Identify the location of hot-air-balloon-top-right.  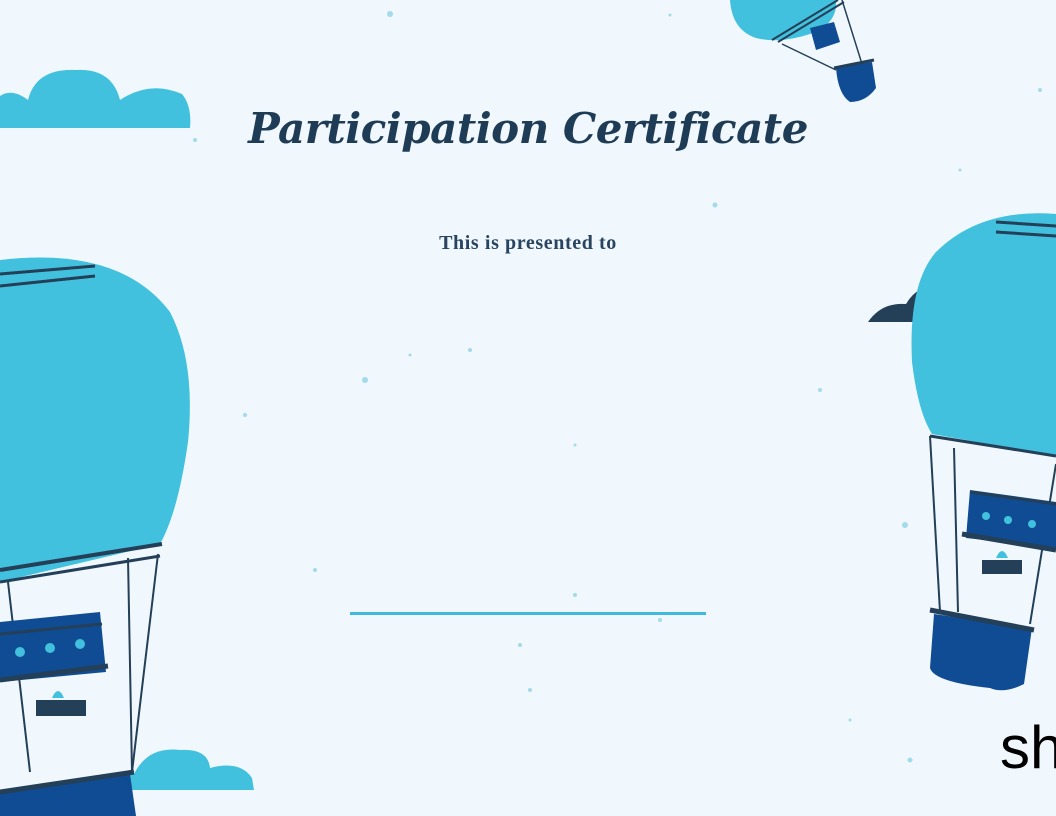
(803, 51).